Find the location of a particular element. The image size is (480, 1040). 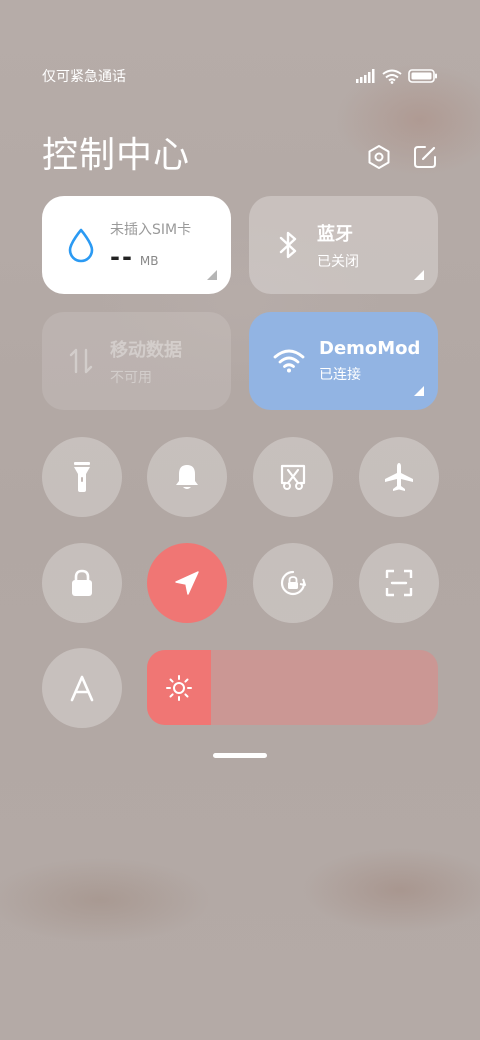

scanner-toggle is located at coordinates (399, 583).